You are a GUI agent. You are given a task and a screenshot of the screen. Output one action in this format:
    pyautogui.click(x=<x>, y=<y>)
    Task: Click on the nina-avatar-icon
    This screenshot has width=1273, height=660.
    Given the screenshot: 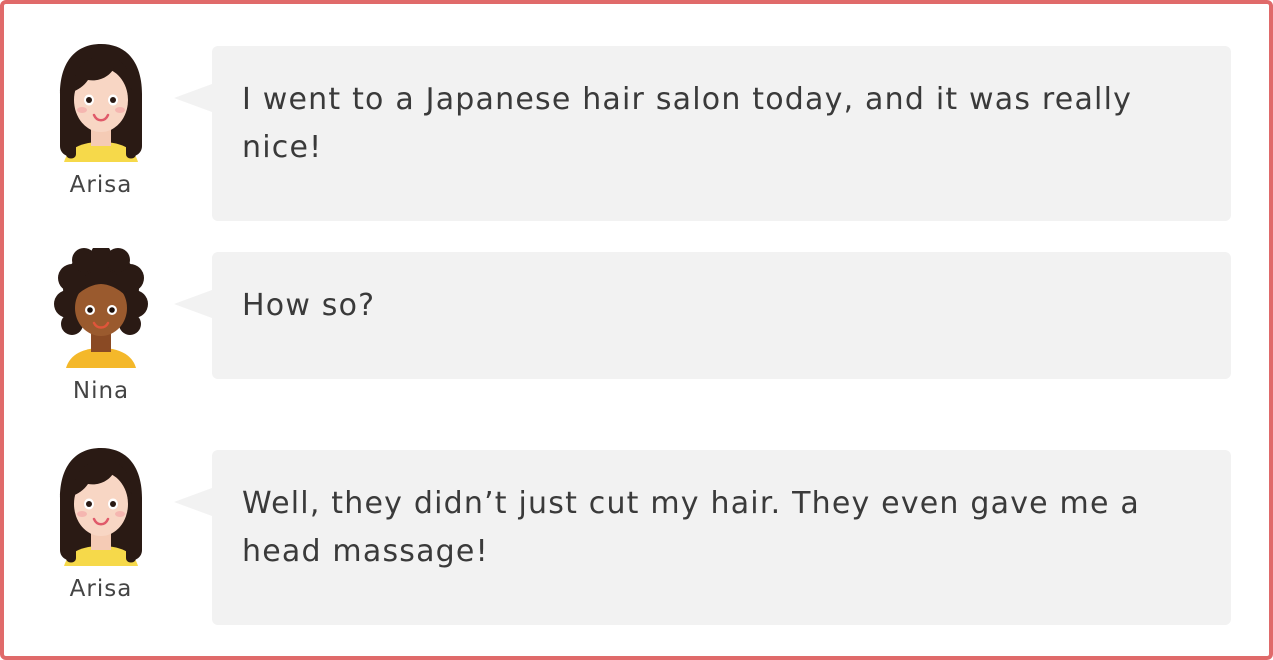 What is the action you would take?
    pyautogui.click(x=101, y=308)
    